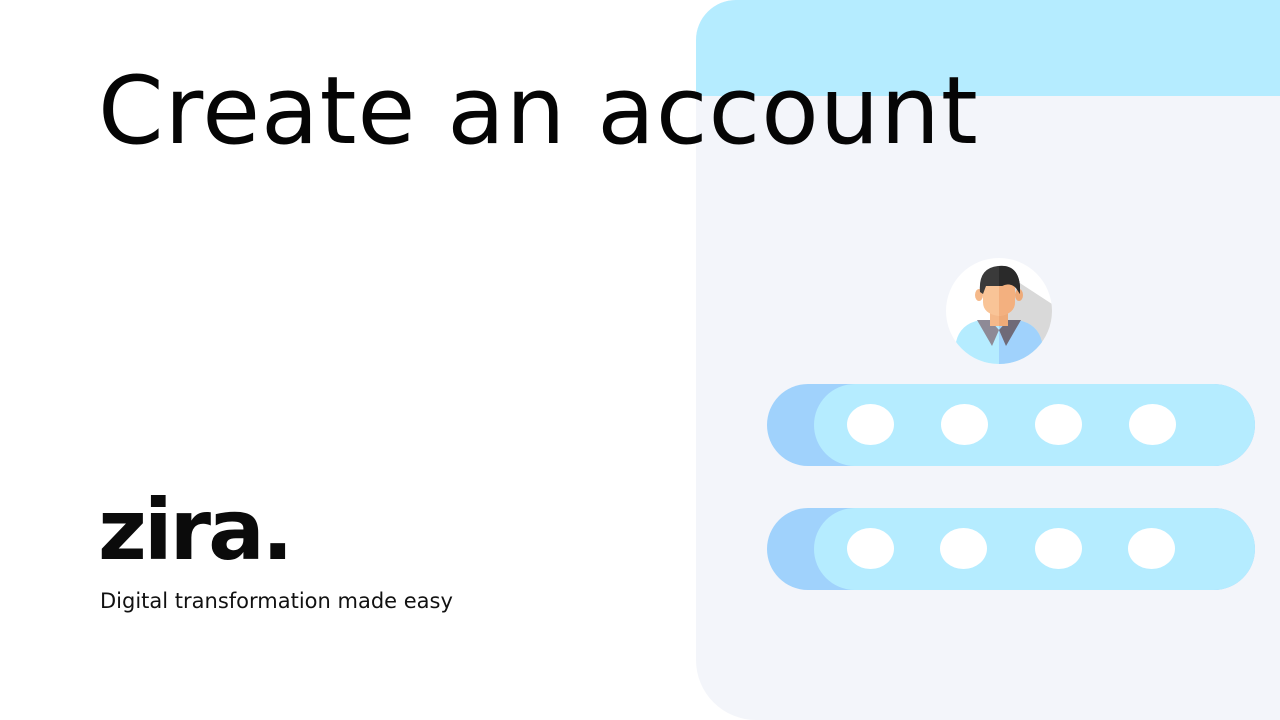  I want to click on username-field, so click(1011, 425).